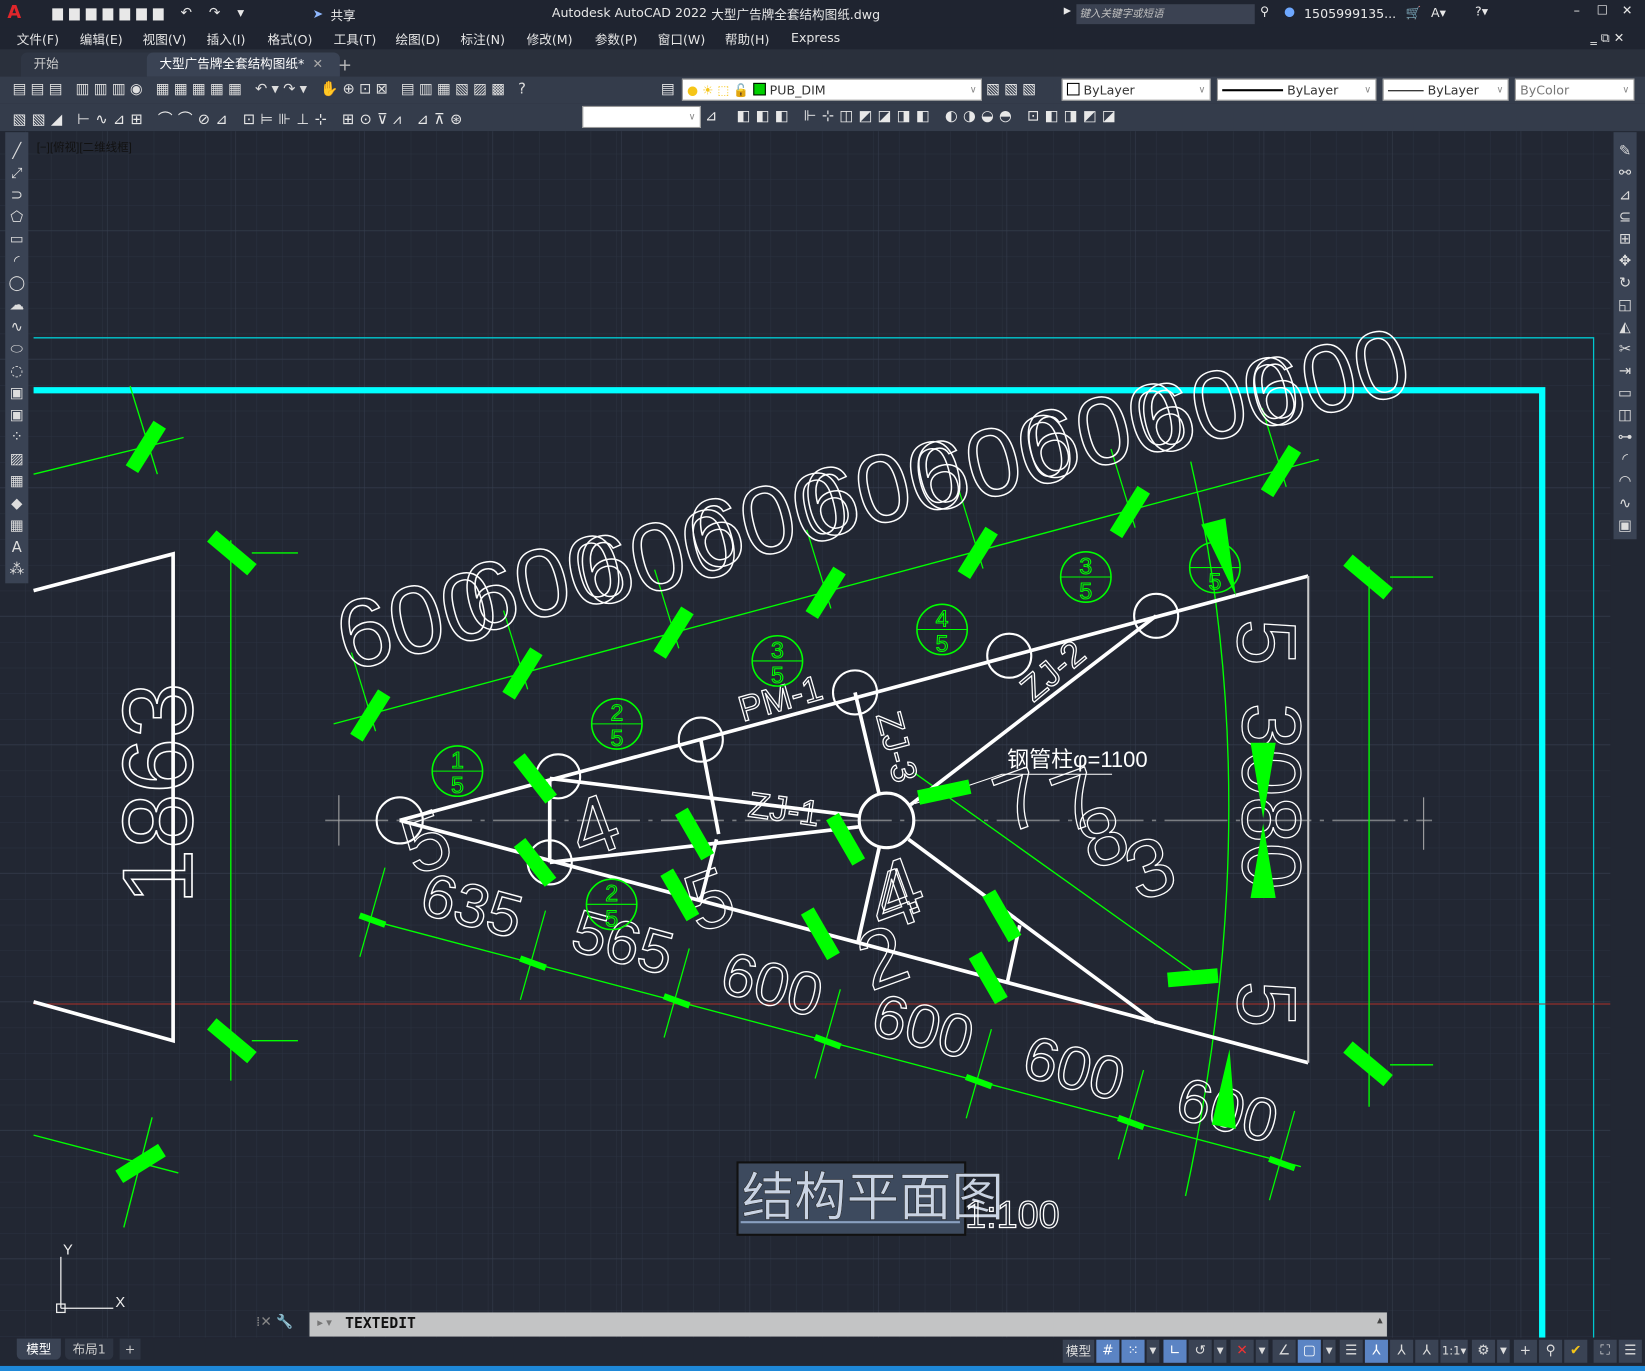 The height and width of the screenshot is (1371, 1645). Describe the element at coordinates (1625, 334) in the screenshot. I see `modify-tool-icons: ✎ ⚯ ⊿ ⊆ ⊞ ✥ ↻ ◱ ◭ ✂ ⇥ ▭ ◫ ⊶ ◜ ◠ ∿ ▣` at that location.